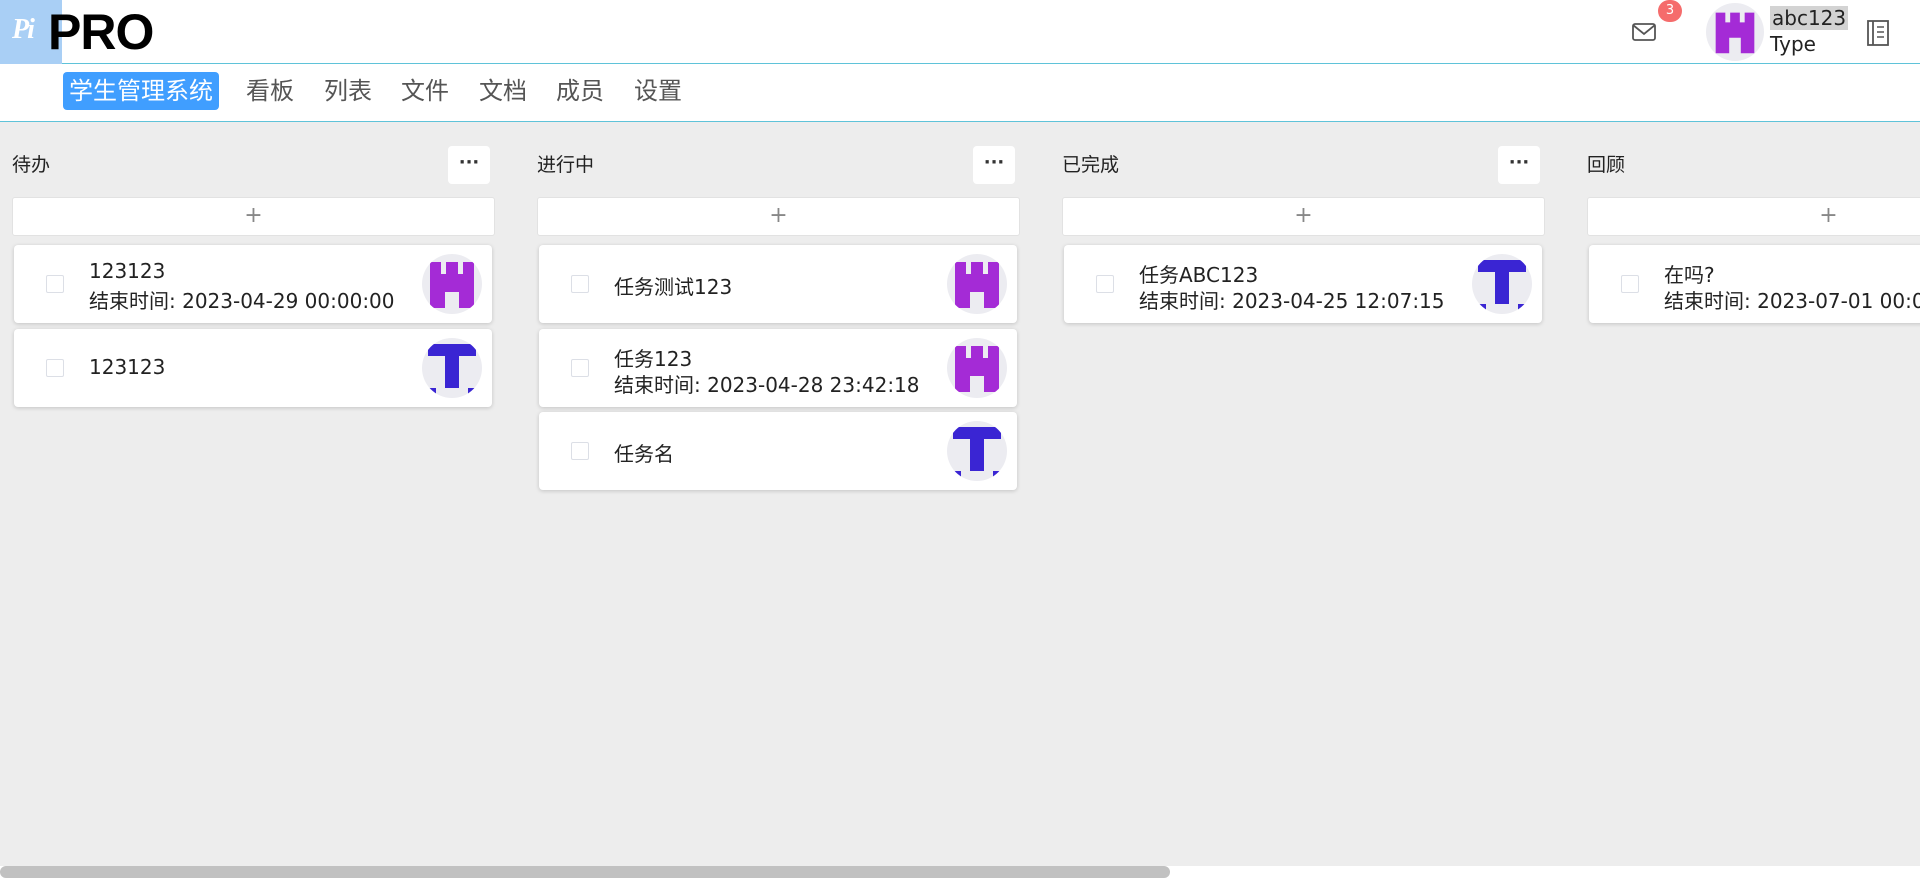 This screenshot has width=1920, height=894. Describe the element at coordinates (1670, 11) in the screenshot. I see `notification-badge: 3` at that location.